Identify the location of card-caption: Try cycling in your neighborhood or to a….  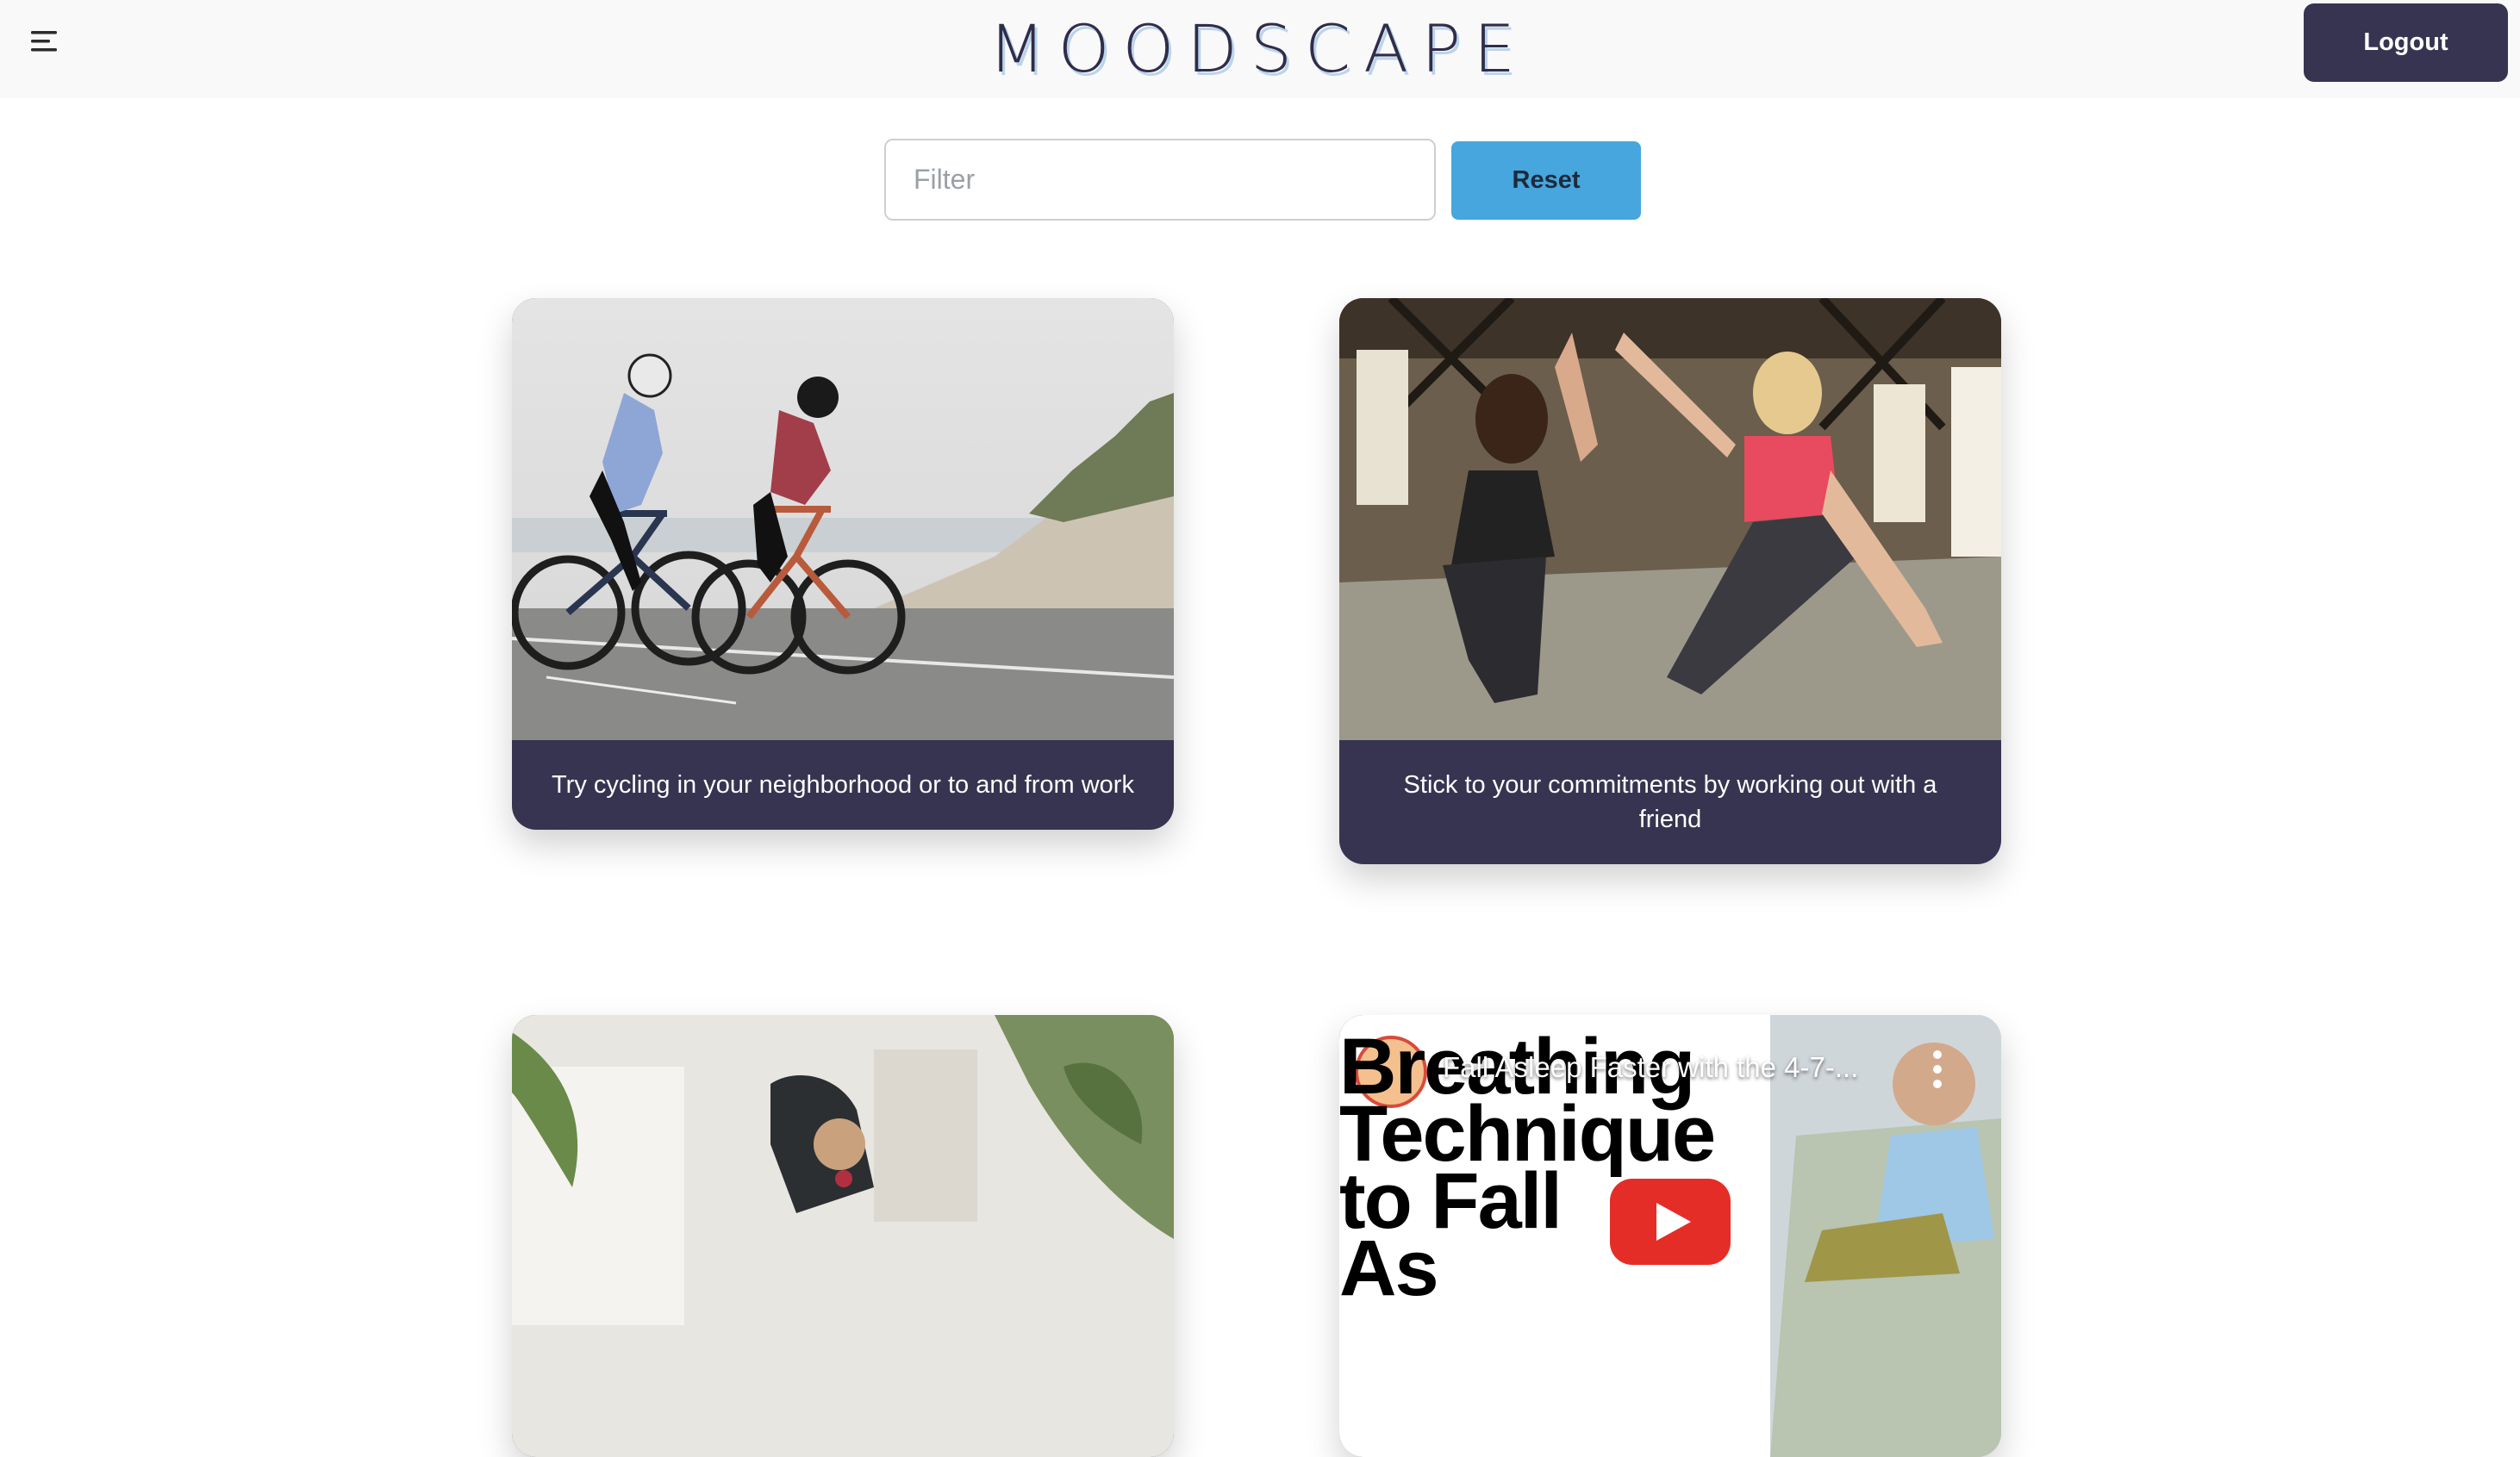
(843, 785).